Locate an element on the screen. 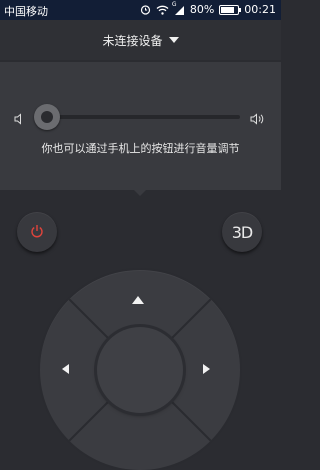 The height and width of the screenshot is (470, 320). signal-badge: G is located at coordinates (174, 4).